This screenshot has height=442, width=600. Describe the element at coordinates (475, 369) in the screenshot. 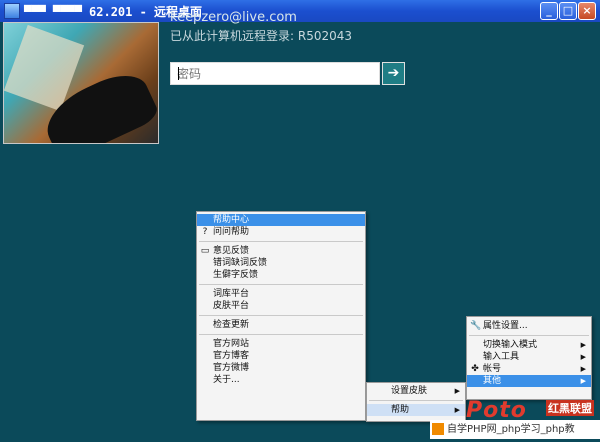

I see `account-icon: ✤` at that location.